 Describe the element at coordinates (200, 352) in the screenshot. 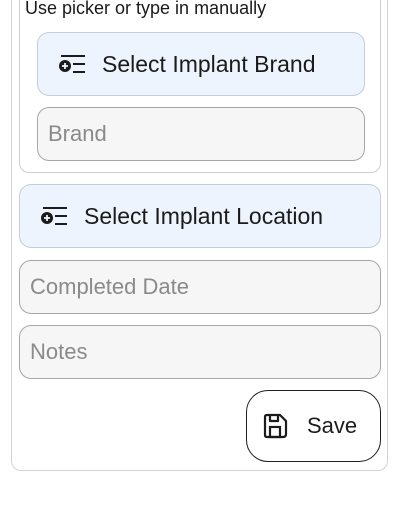

I see `notes-input` at that location.